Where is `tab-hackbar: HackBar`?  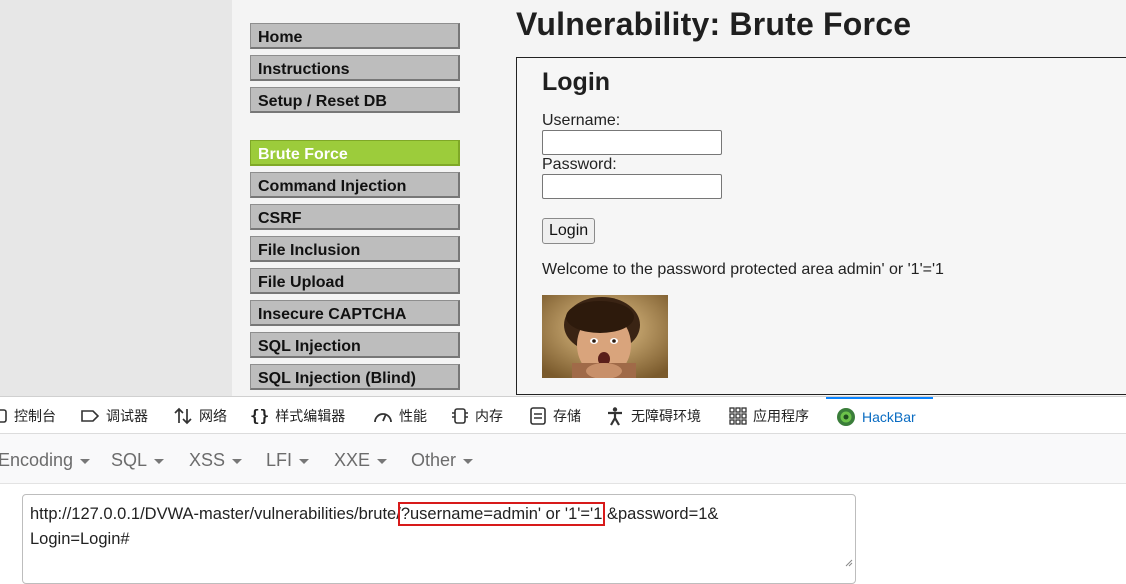
tab-hackbar: HackBar is located at coordinates (879, 415).